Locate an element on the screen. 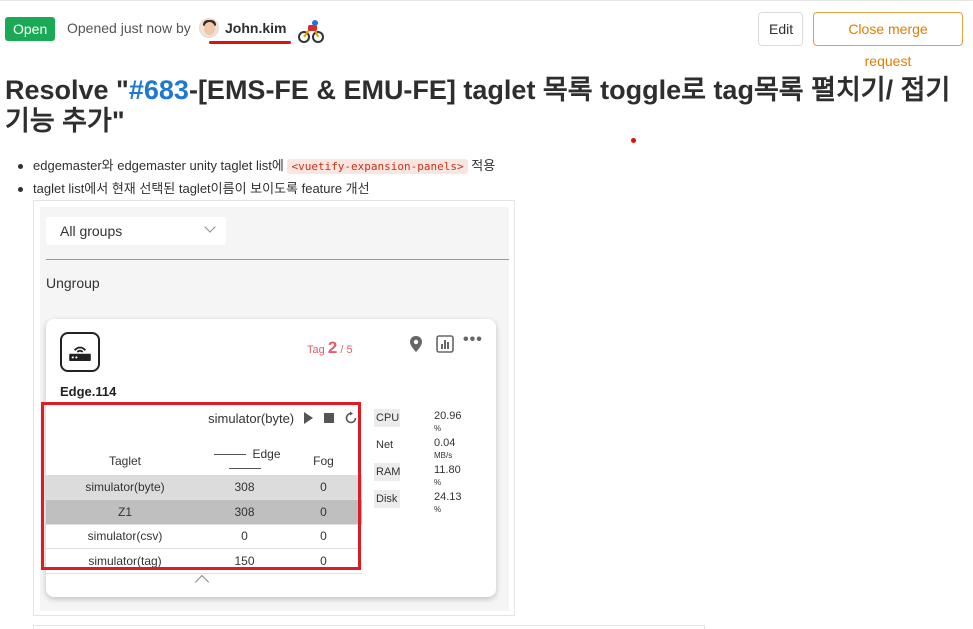  annotation-underline is located at coordinates (250, 42).